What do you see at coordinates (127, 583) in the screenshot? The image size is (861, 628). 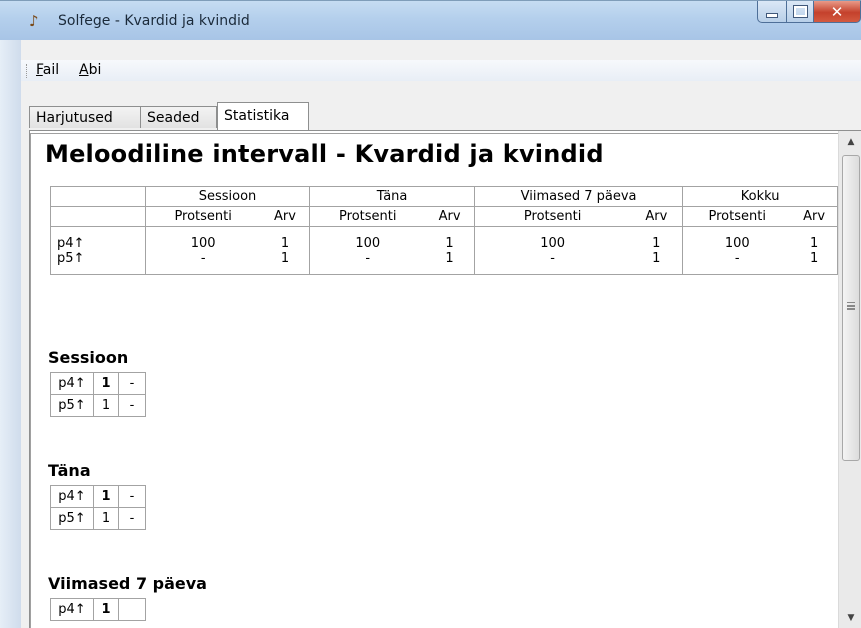 I see `section-title-viimased: Viimased 7 päeva` at bounding box center [127, 583].